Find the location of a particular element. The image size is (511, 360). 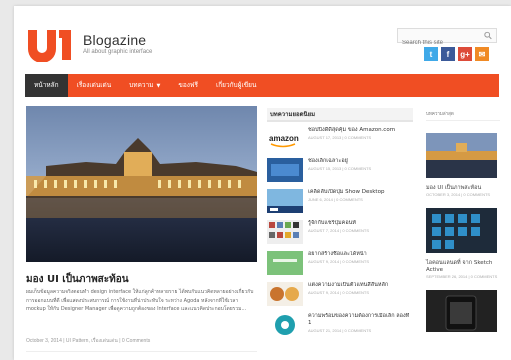

brand-name: Blogazine is located at coordinates (117, 40).